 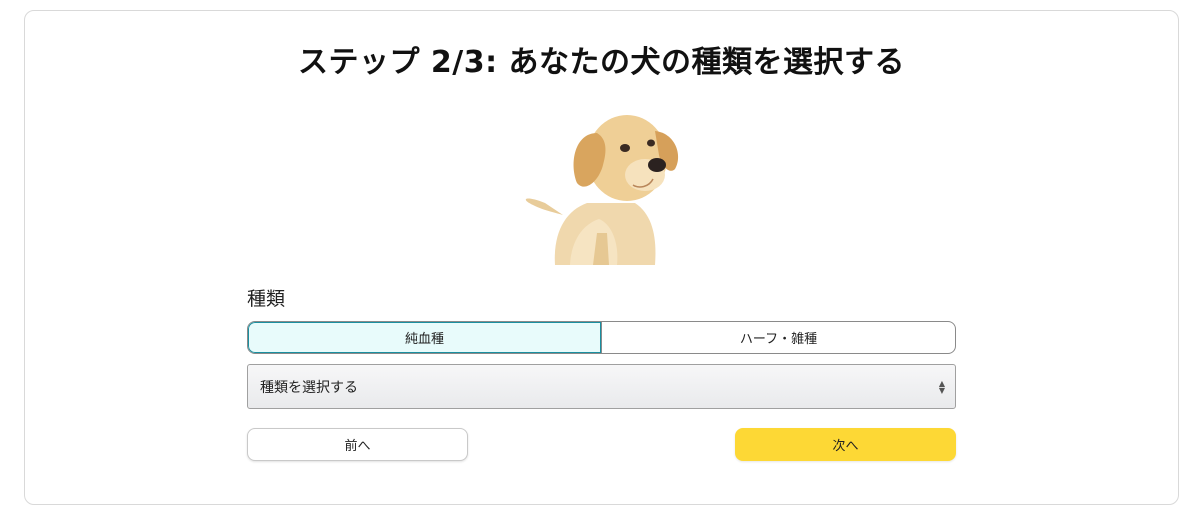 What do you see at coordinates (601, 386) in the screenshot?
I see `breed-select: 種類を選択する ▲ ▼` at bounding box center [601, 386].